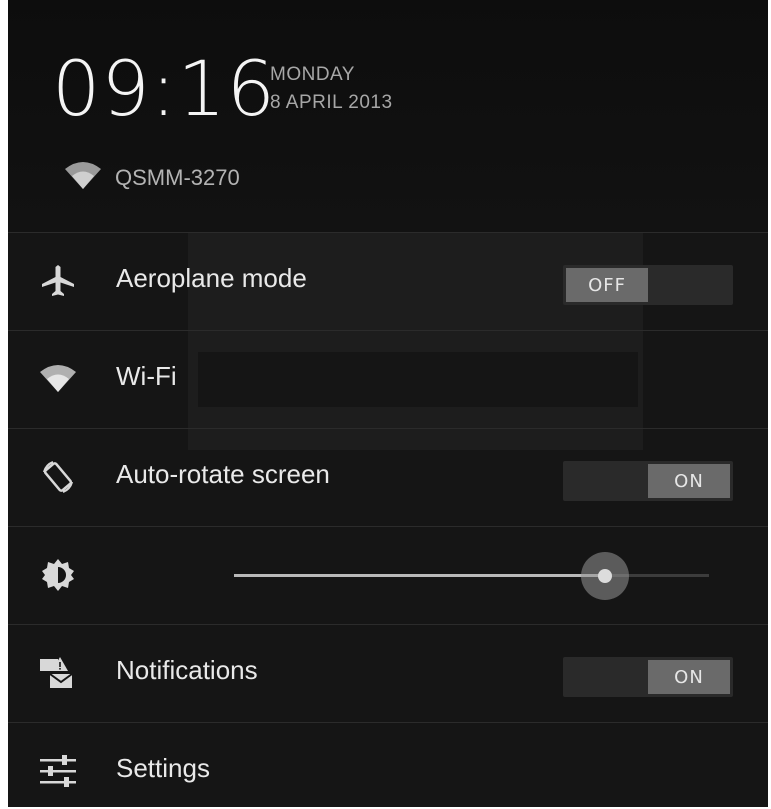  I want to click on settings-label: Settings, so click(163, 768).